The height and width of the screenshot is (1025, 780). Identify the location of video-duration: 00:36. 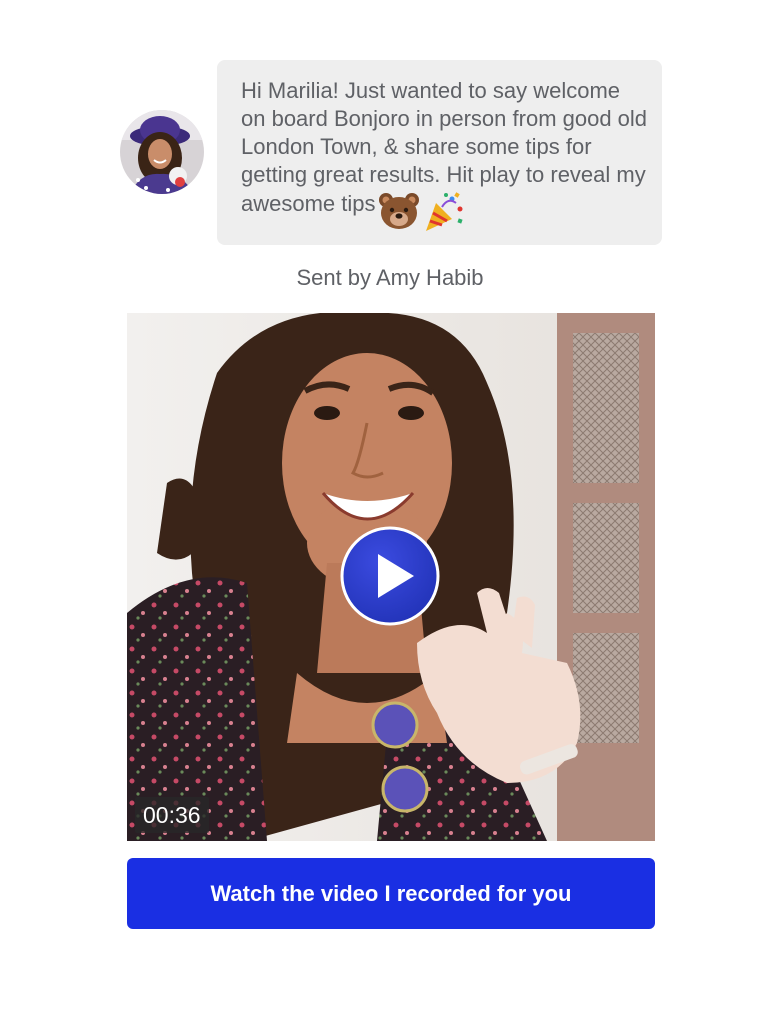
(172, 815).